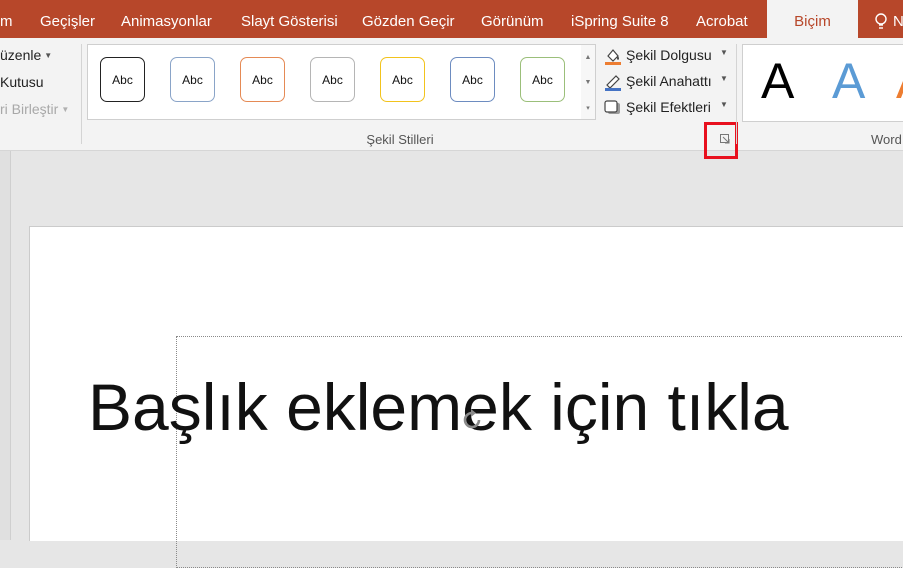  Describe the element at coordinates (666, 81) in the screenshot. I see `shape-outline-button: Şekil Anahattı ▼` at that location.